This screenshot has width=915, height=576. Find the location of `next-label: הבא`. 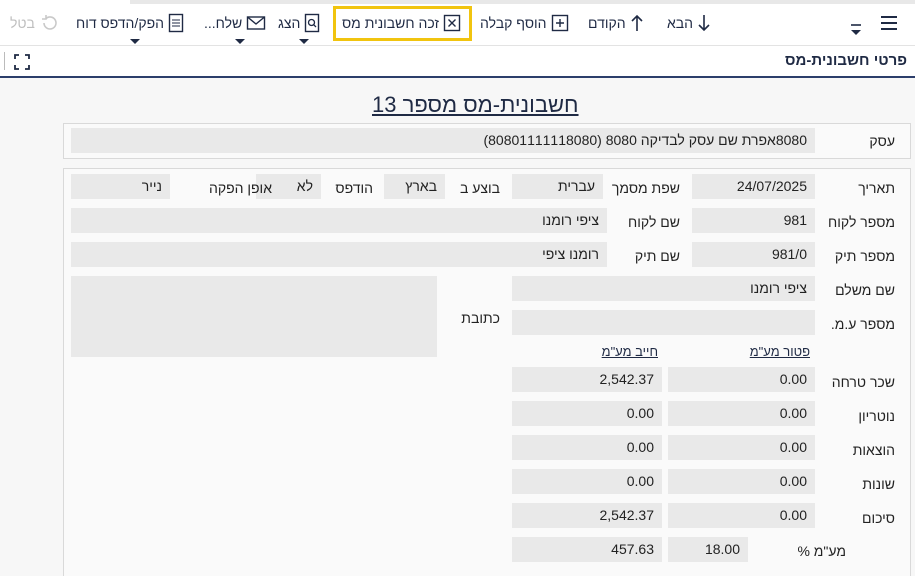

next-label: הבא is located at coordinates (680, 23).